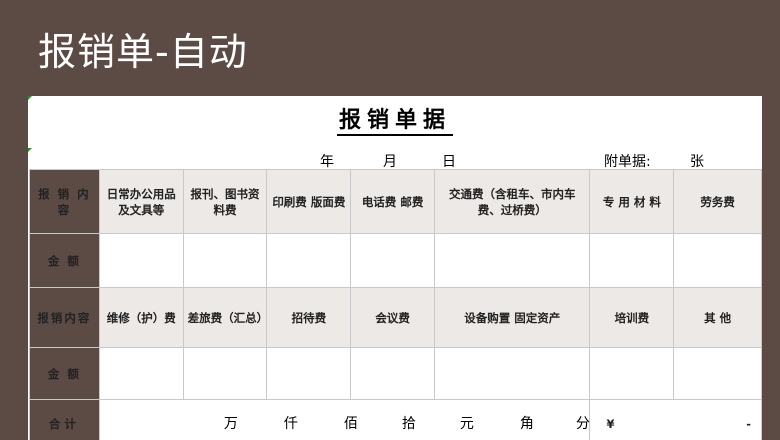 The image size is (780, 440). Describe the element at coordinates (512, 201) in the screenshot. I see `category-cell: 交通费（含租车、市内车费、过桥费）` at that location.